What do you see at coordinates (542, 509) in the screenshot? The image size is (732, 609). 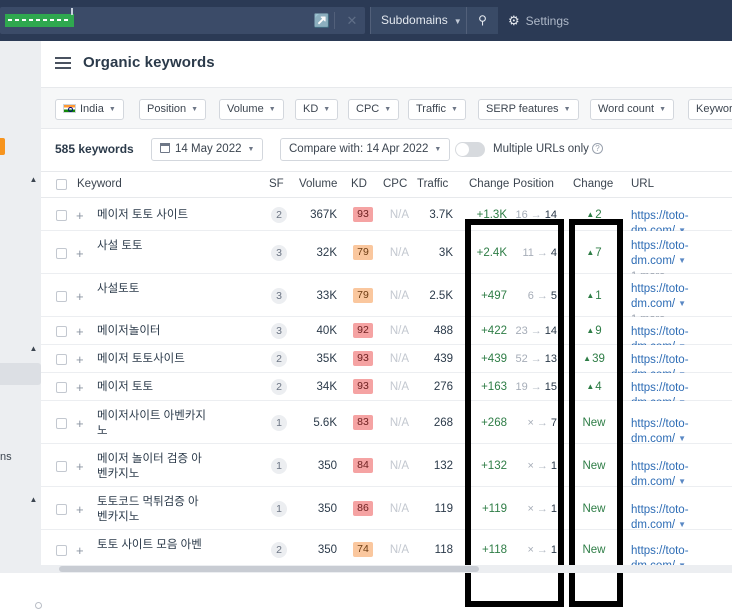 I see `position-cell: × → 1` at bounding box center [542, 509].